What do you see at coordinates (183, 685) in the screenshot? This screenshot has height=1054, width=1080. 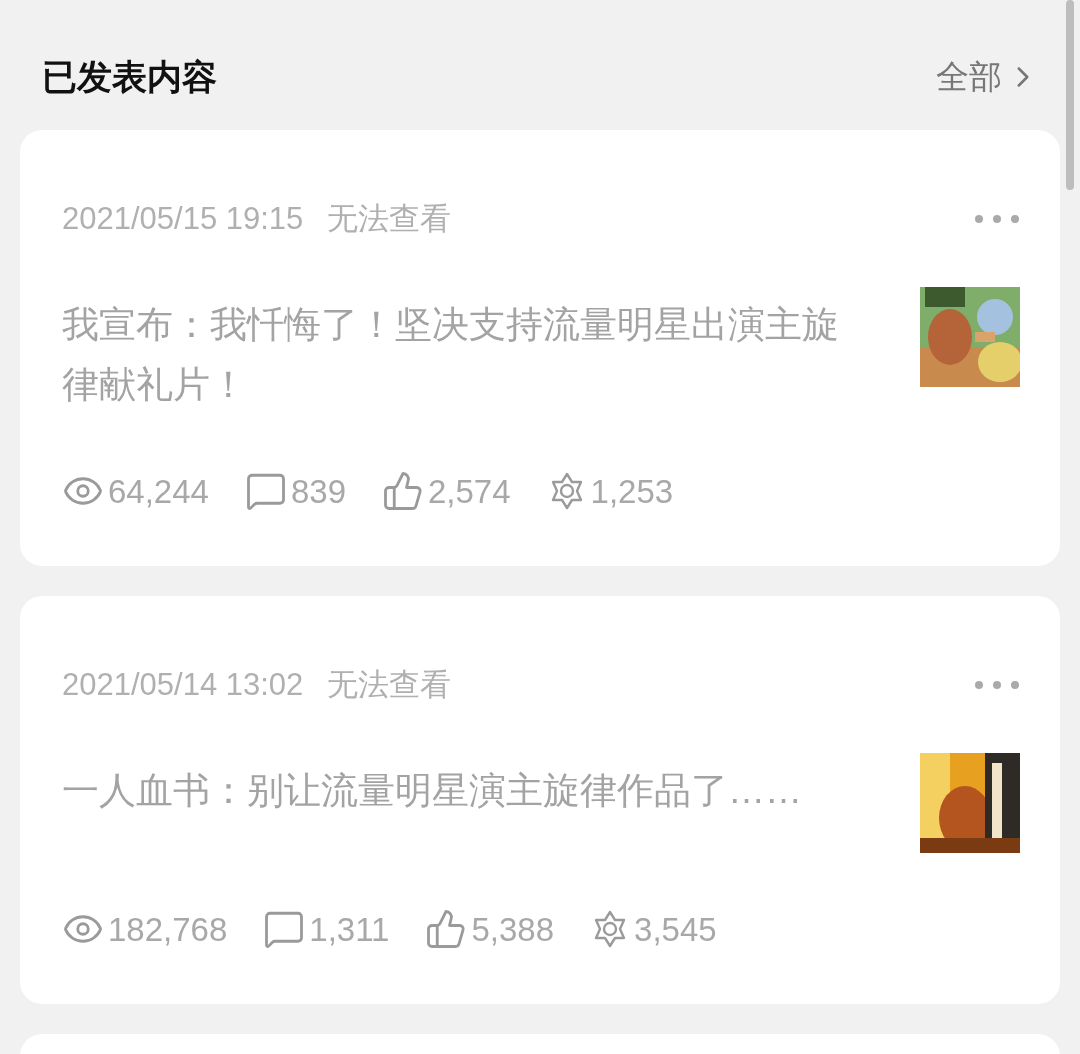 I see `post-date: 2021/05/14 13:02` at bounding box center [183, 685].